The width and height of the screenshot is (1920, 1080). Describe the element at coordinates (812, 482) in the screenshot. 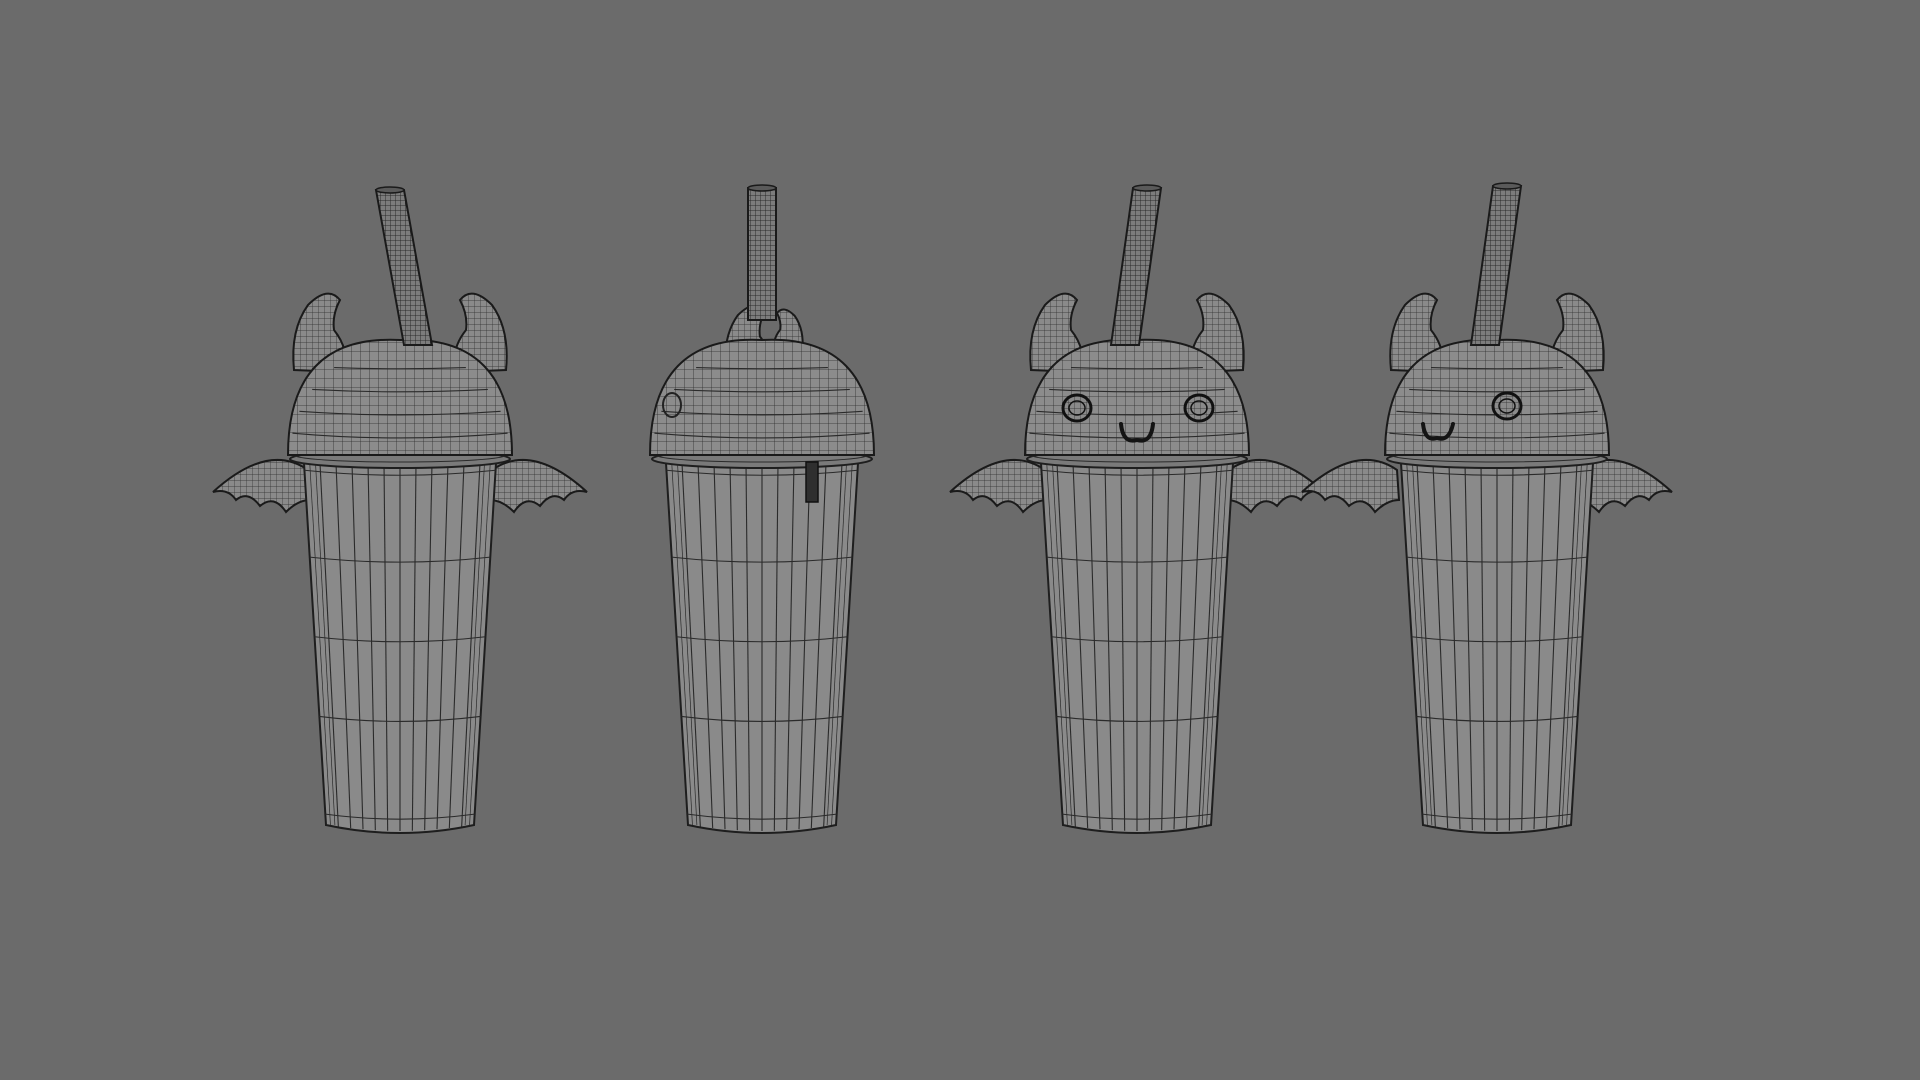

I see `lid-tab` at that location.